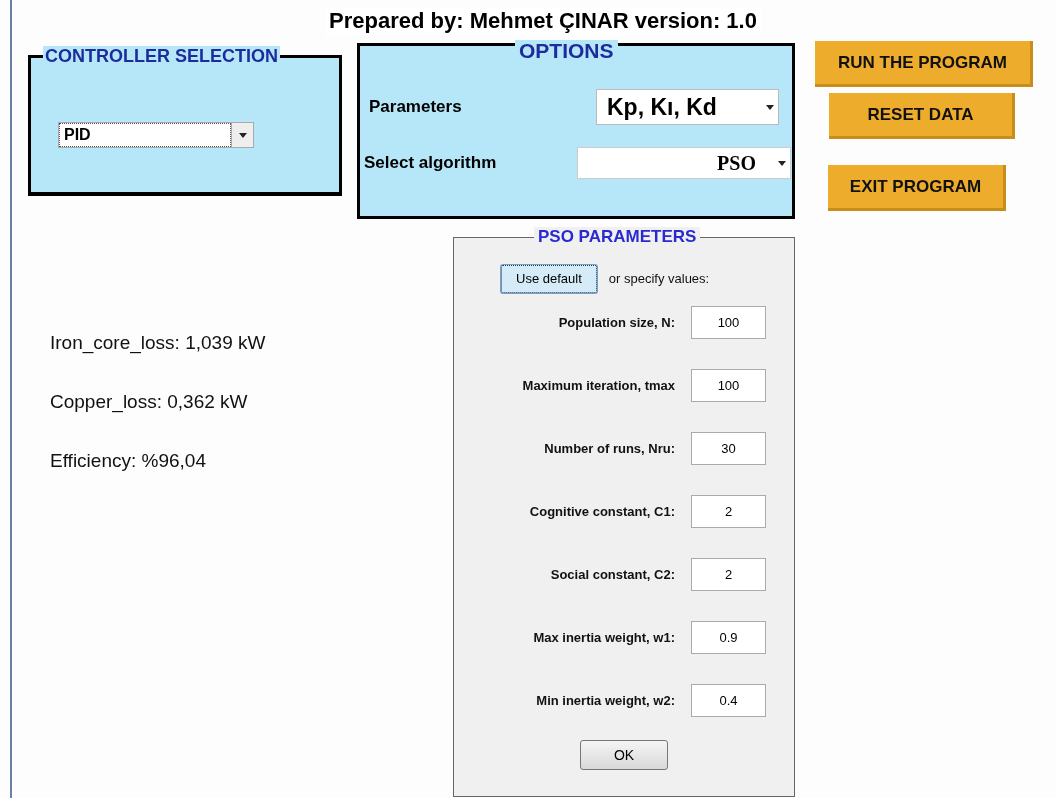  Describe the element at coordinates (917, 188) in the screenshot. I see `action-button: EXIT PROGRAM` at that location.